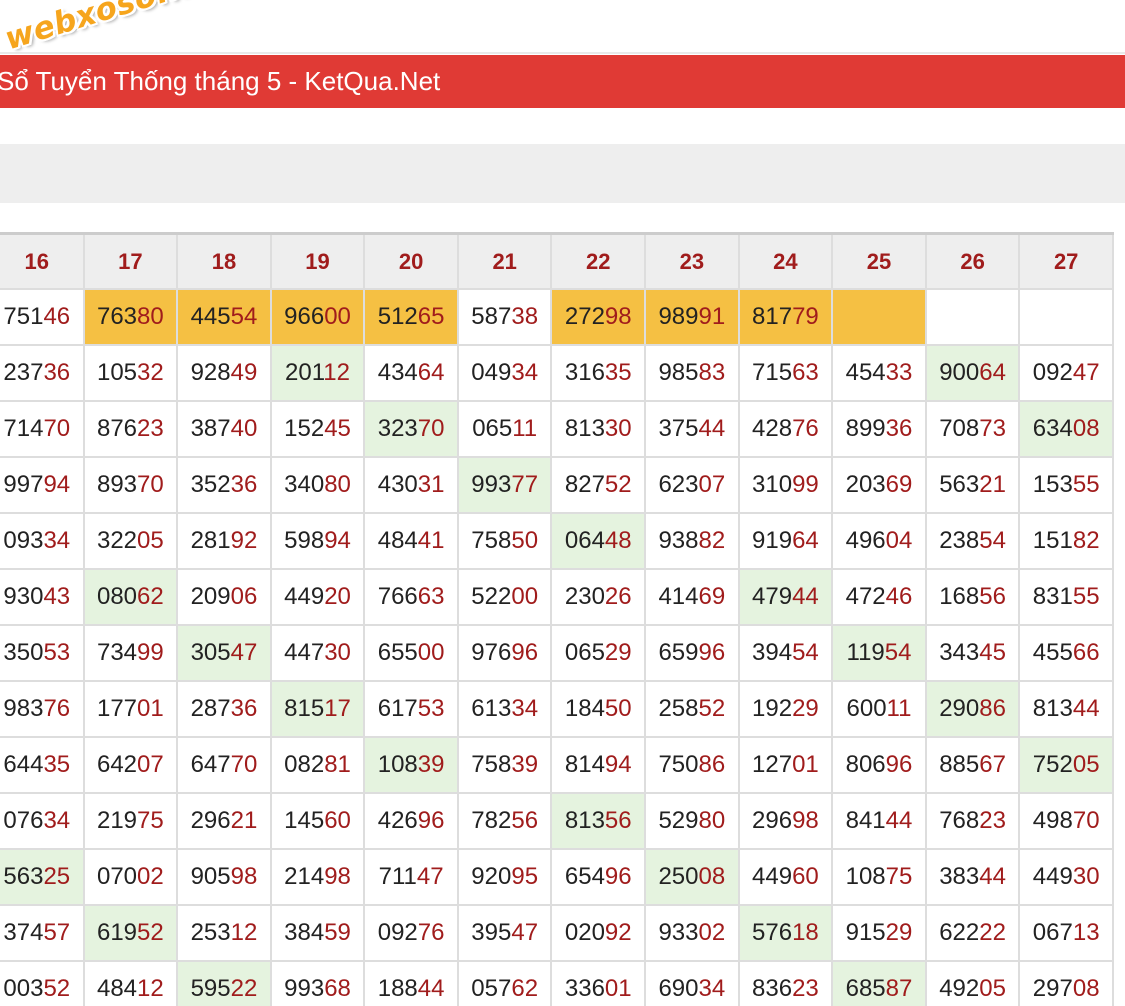 Image resolution: width=1125 pixels, height=1006 pixels. I want to click on page-title: Sổ Tuyển Thống tháng 5 - KetQua.Net, so click(220, 81).